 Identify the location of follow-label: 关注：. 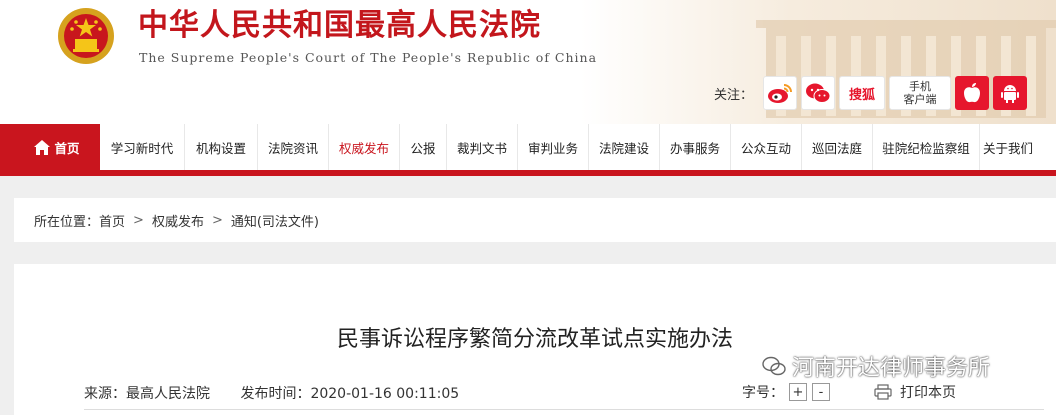
(734, 95).